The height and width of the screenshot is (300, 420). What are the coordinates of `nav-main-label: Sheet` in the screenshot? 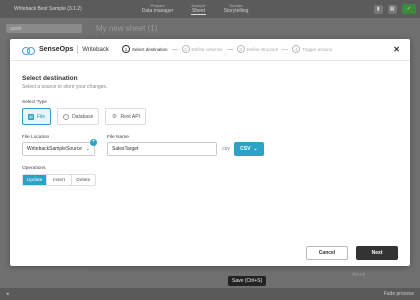 It's located at (198, 11).